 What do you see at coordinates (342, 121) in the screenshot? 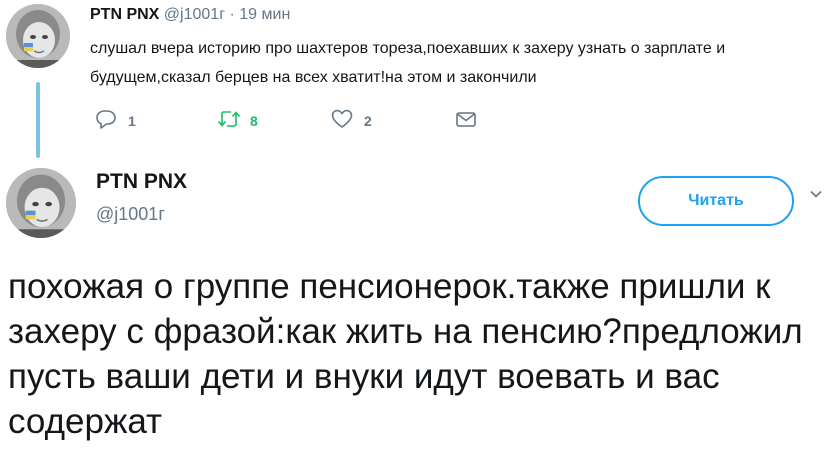
I see `heart-icon` at bounding box center [342, 121].